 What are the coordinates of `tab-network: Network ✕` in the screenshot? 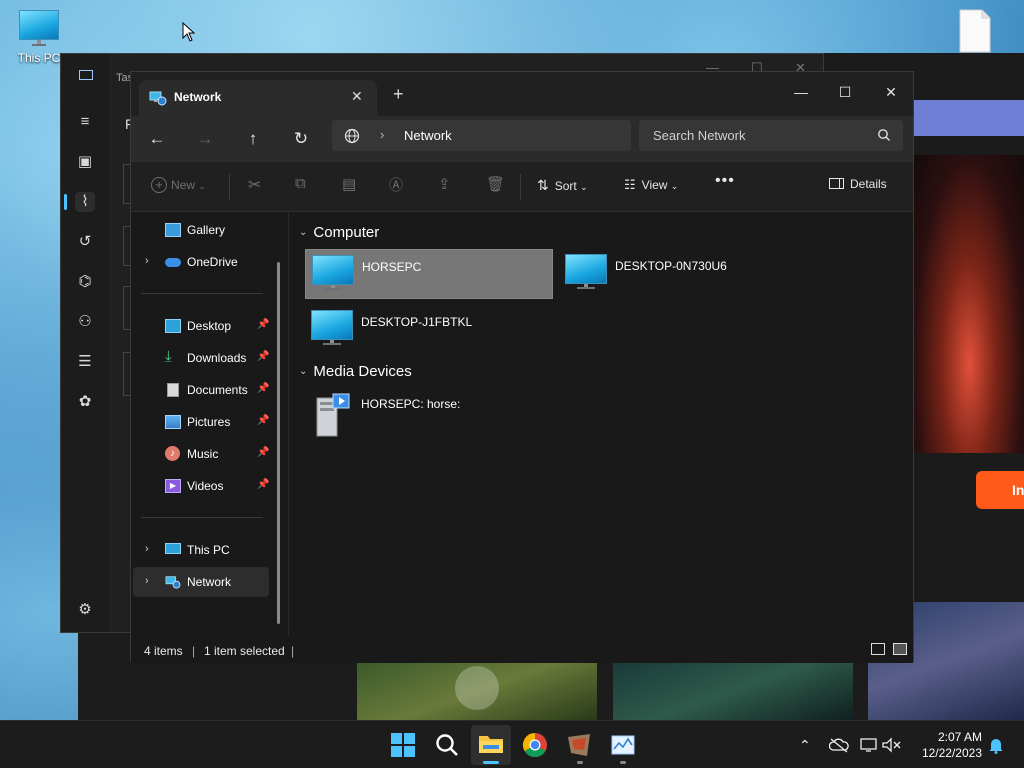 It's located at (258, 98).